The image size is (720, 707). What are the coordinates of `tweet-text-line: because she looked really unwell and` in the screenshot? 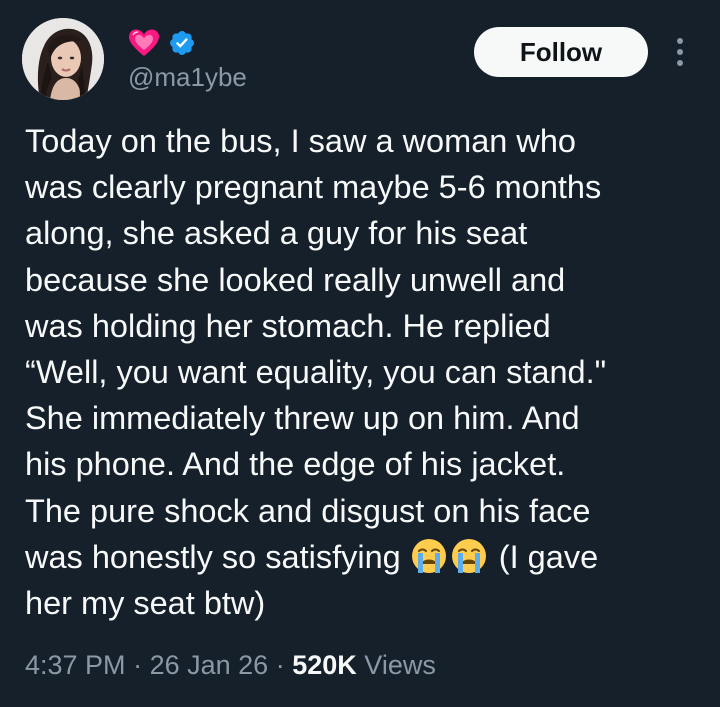 It's located at (295, 279).